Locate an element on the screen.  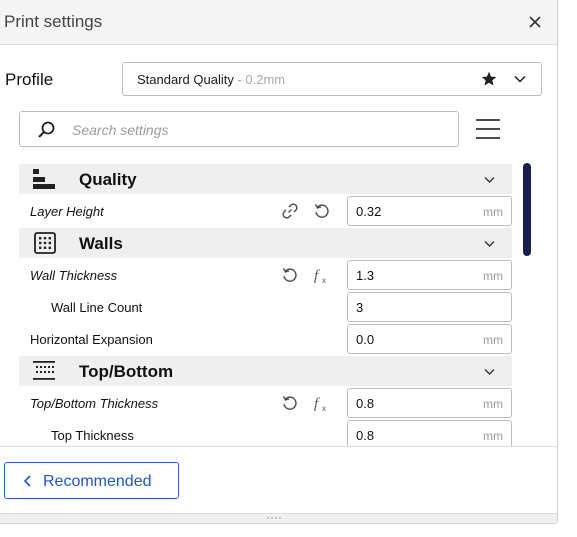
setting-layer-height: Layer Height 0.32 mm is located at coordinates (265, 211).